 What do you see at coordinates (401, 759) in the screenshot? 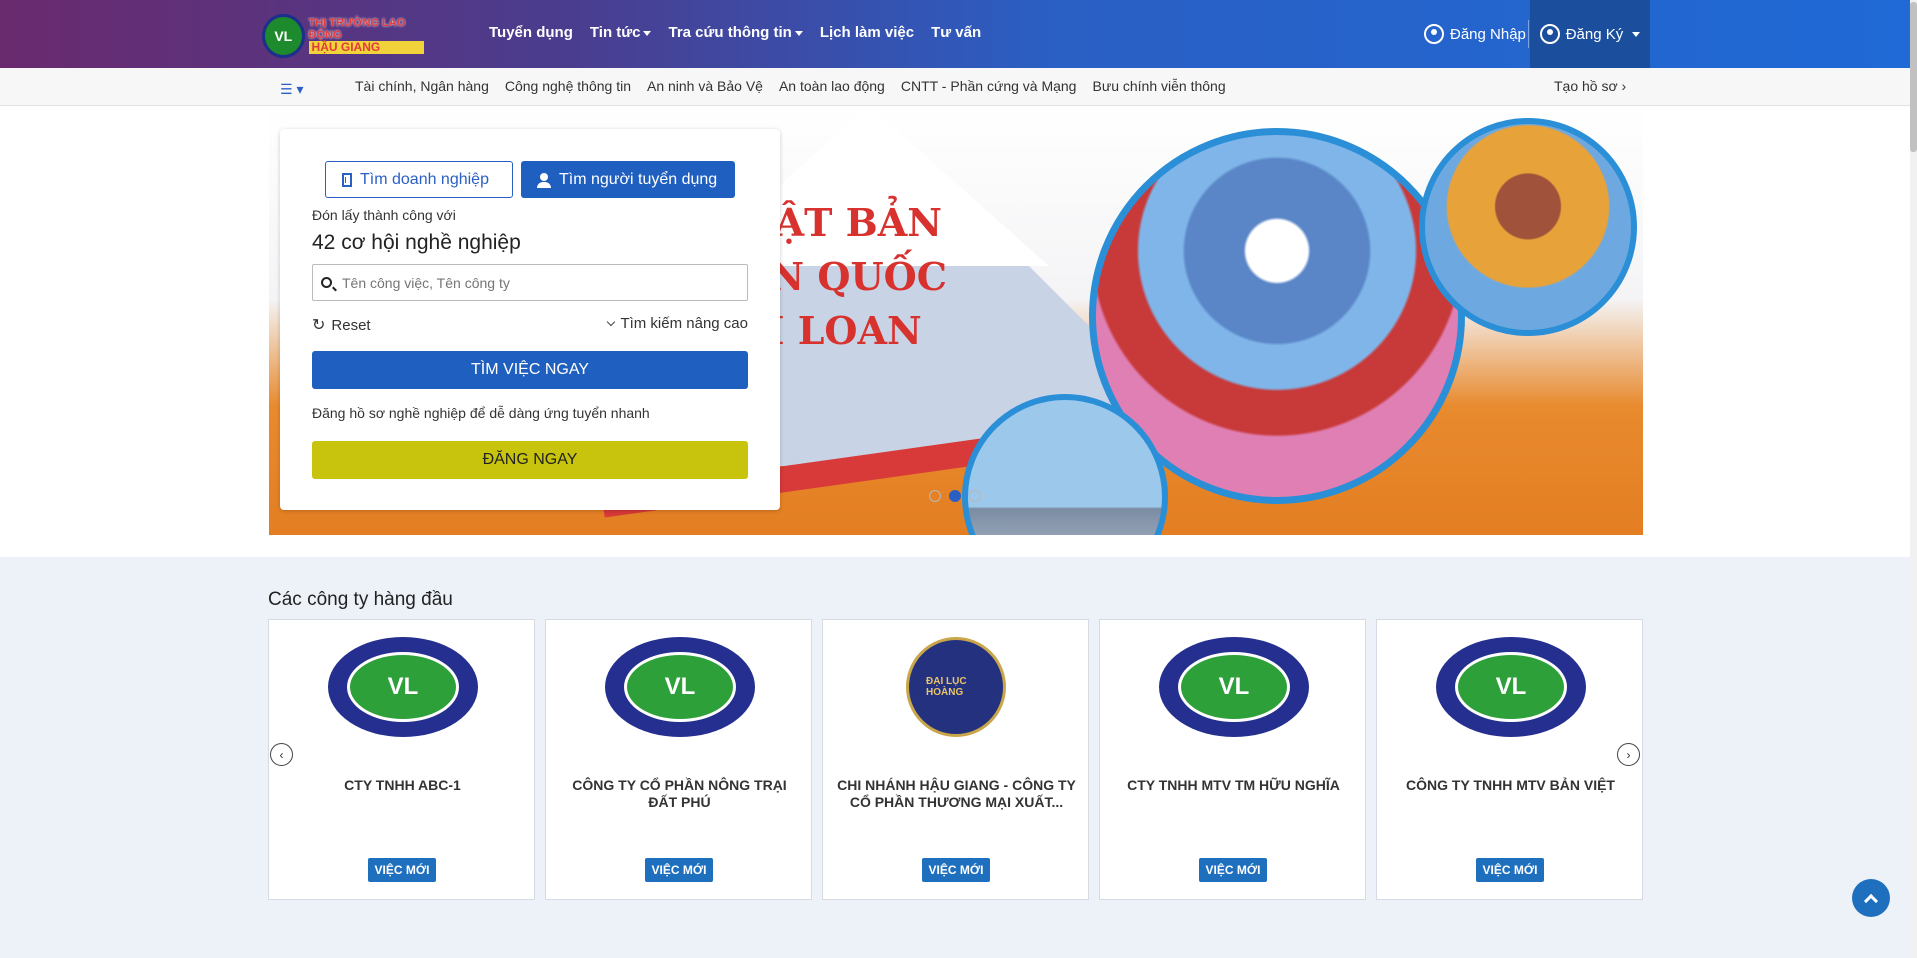
I see `company-card: VL CTY TNHH ABC-1 VIỆC MỚI` at bounding box center [401, 759].